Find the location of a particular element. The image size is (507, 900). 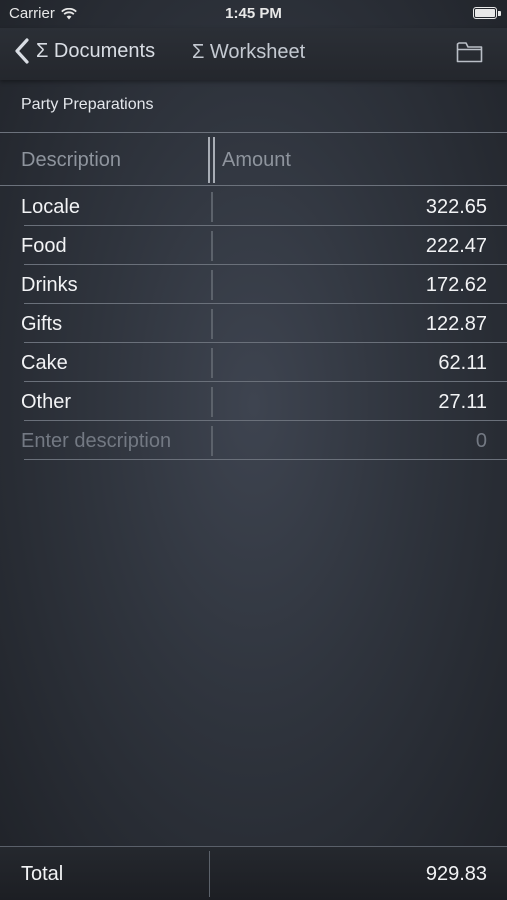

column-header-description: Description is located at coordinates (71, 160).